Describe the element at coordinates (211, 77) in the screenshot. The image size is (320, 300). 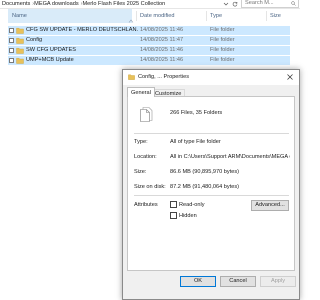
I see `dialog-titlebar: Config, ... Properties` at that location.